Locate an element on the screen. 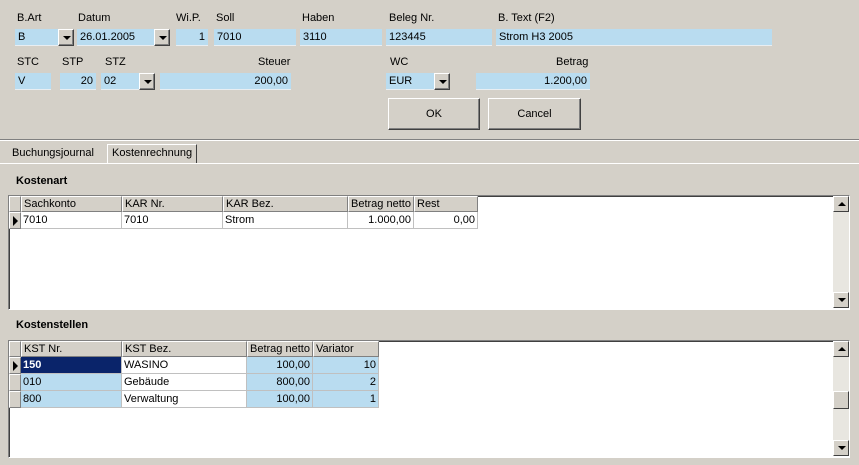 This screenshot has width=859, height=465. kostenart-title: Kostenart is located at coordinates (42, 181).